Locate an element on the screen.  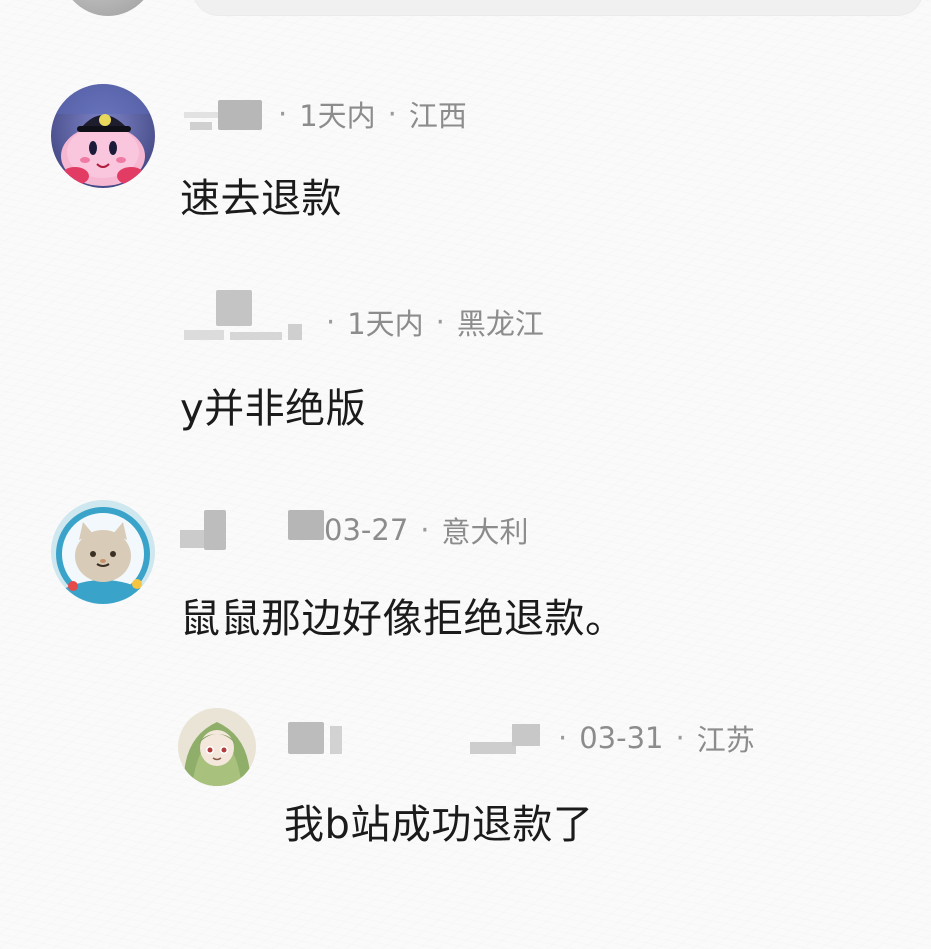
comment-location: 江西 is located at coordinates (437, 116).